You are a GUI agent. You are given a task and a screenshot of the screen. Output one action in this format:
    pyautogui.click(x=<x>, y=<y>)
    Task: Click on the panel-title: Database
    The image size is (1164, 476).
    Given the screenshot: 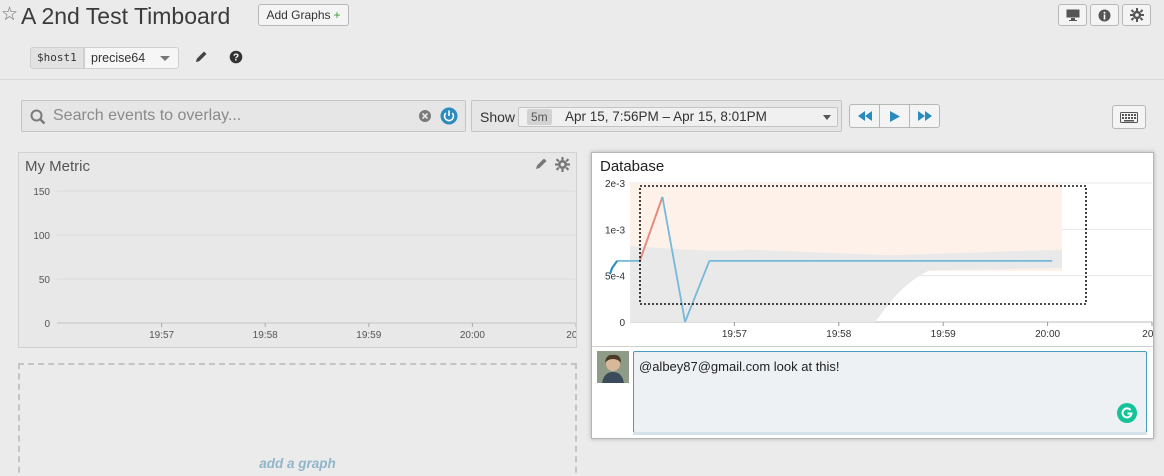 What is the action you would take?
    pyautogui.click(x=632, y=166)
    